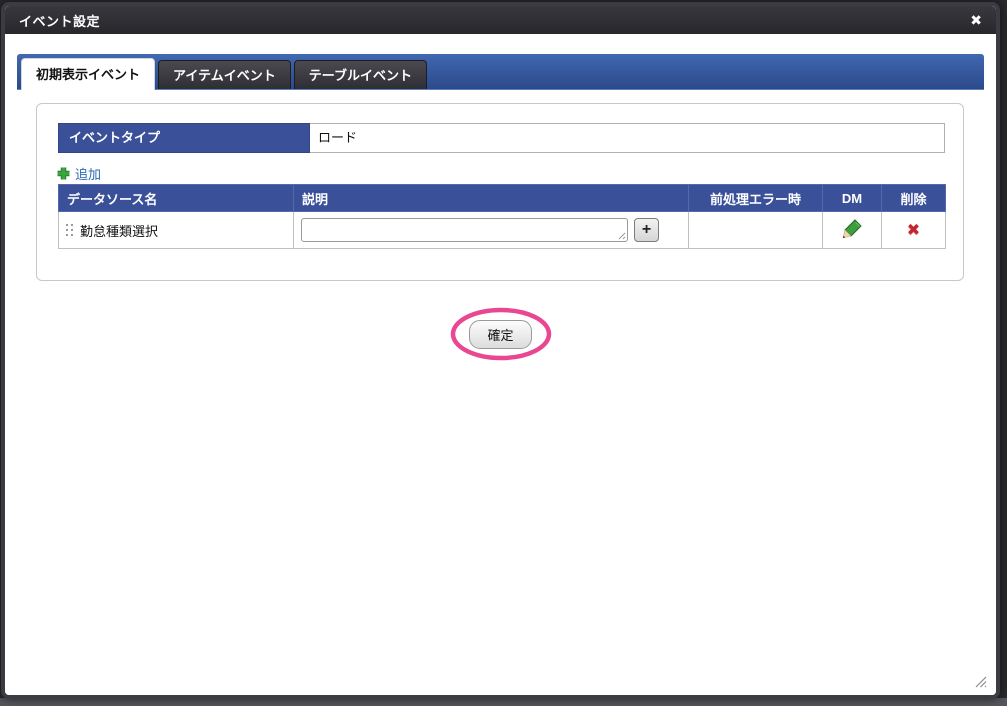 This screenshot has height=706, width=1007. I want to click on drag-handle-icon, so click(69, 230).